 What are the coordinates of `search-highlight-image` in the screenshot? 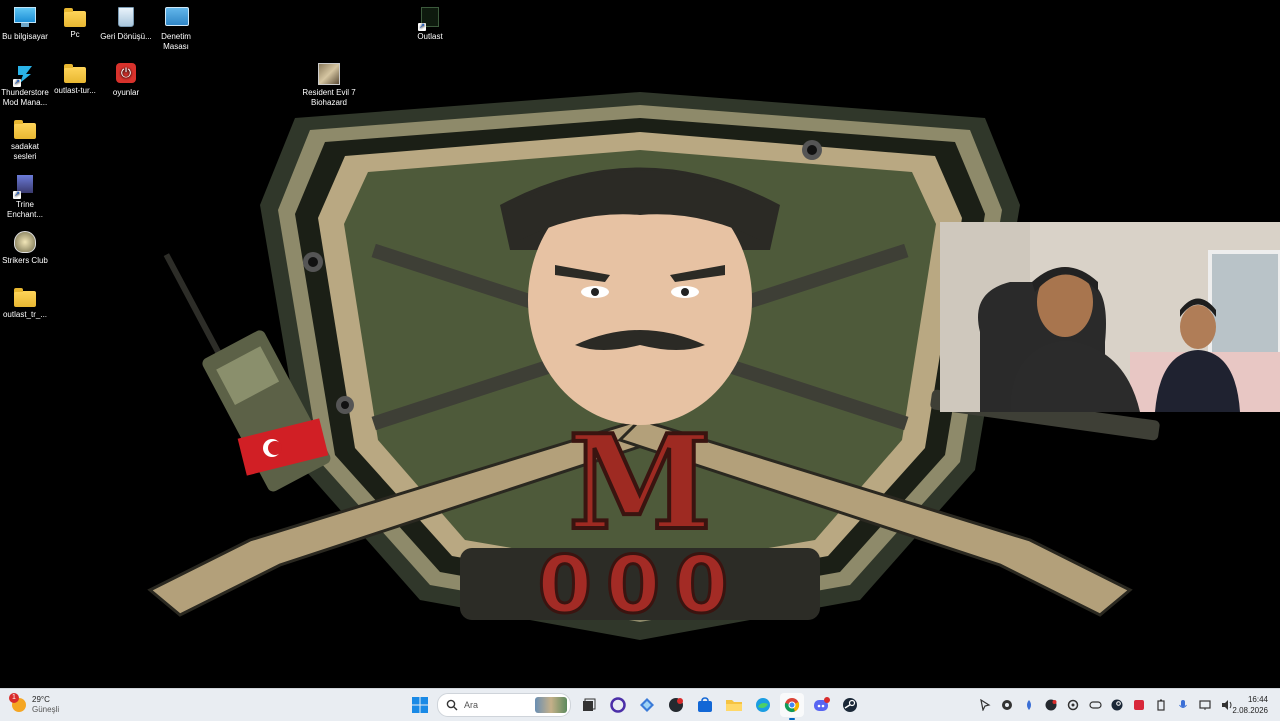 It's located at (551, 705).